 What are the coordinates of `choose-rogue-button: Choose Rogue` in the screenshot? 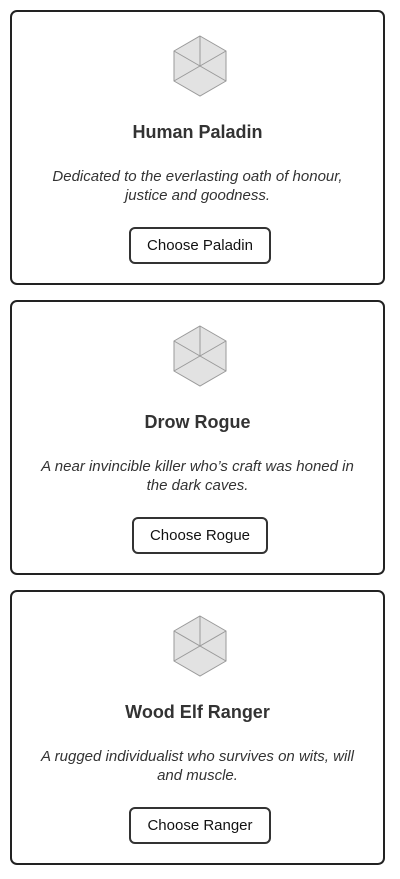 It's located at (200, 535).